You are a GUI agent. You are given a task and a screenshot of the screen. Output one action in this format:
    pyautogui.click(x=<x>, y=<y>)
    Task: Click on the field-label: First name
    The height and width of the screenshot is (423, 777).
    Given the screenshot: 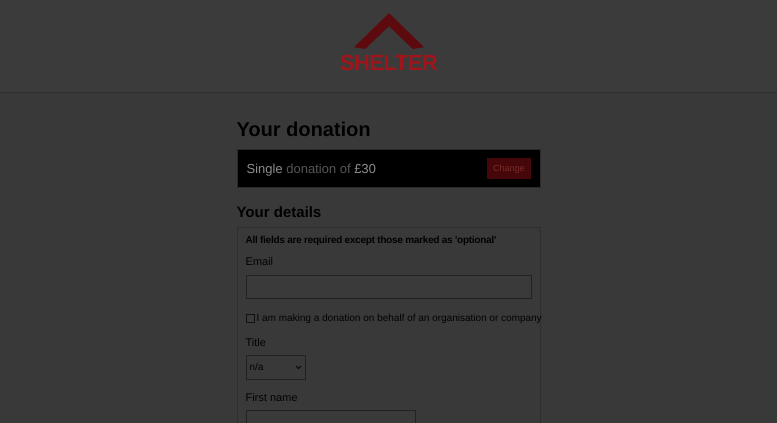 What is the action you would take?
    pyautogui.click(x=272, y=398)
    